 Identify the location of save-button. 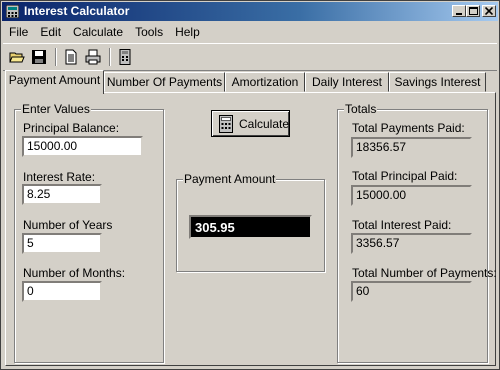
(39, 57).